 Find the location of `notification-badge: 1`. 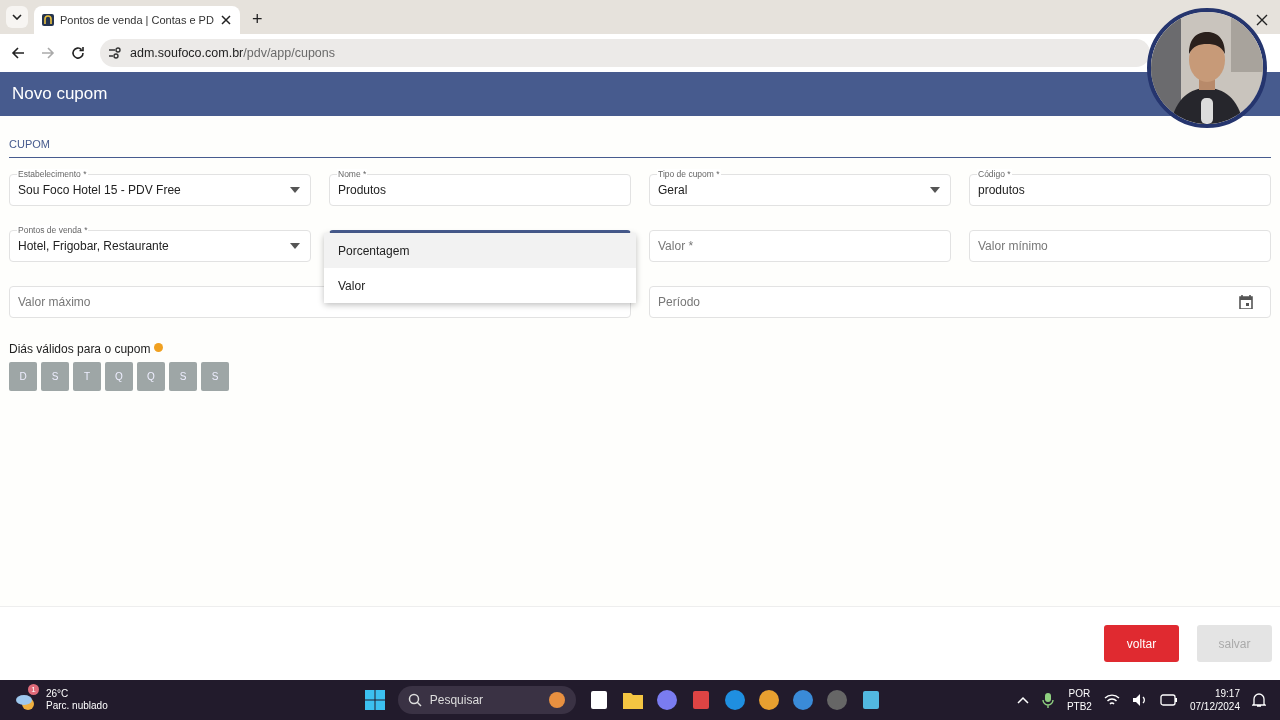

notification-badge: 1 is located at coordinates (33, 689).